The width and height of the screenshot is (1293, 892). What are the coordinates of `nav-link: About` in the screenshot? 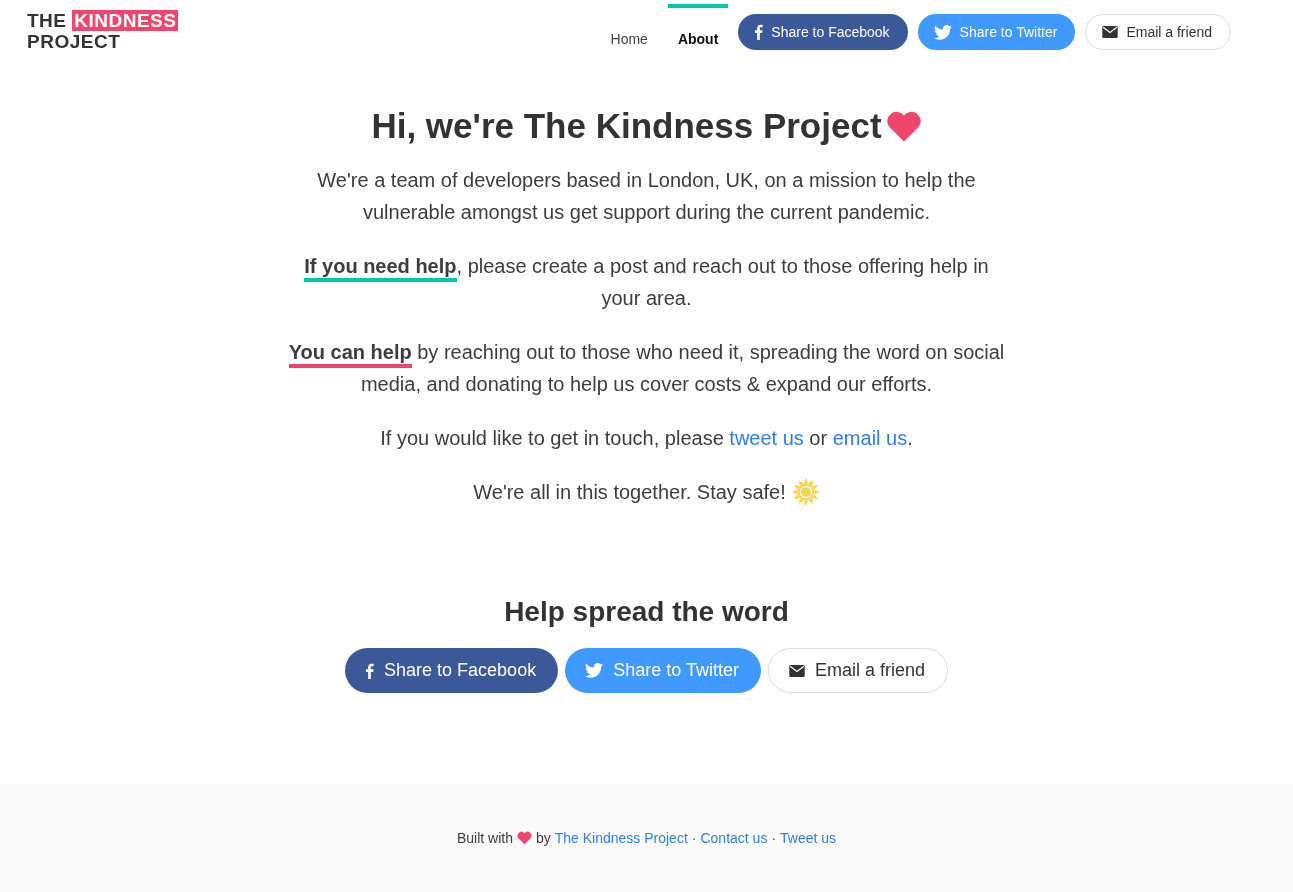 It's located at (698, 25).